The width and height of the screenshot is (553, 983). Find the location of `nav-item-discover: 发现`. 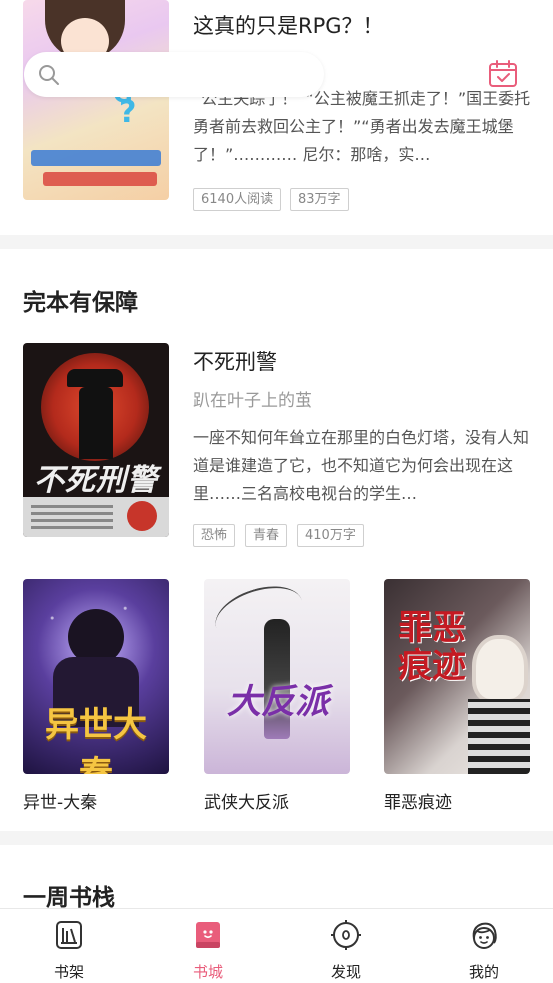

nav-item-discover: 发现 is located at coordinates (346, 946).